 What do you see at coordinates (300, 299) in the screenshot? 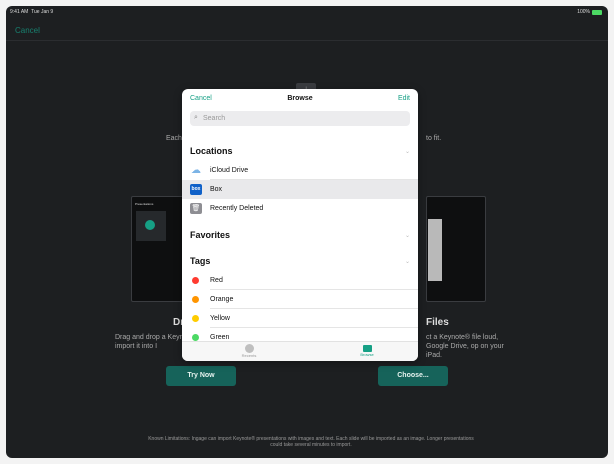
I see `tag-orange: Orange` at bounding box center [300, 299].